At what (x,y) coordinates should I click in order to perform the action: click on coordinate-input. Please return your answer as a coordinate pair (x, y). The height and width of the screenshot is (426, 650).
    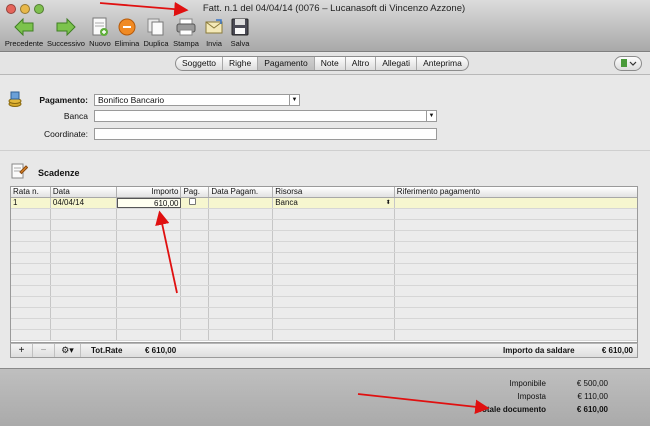
    Looking at the image, I should click on (265, 134).